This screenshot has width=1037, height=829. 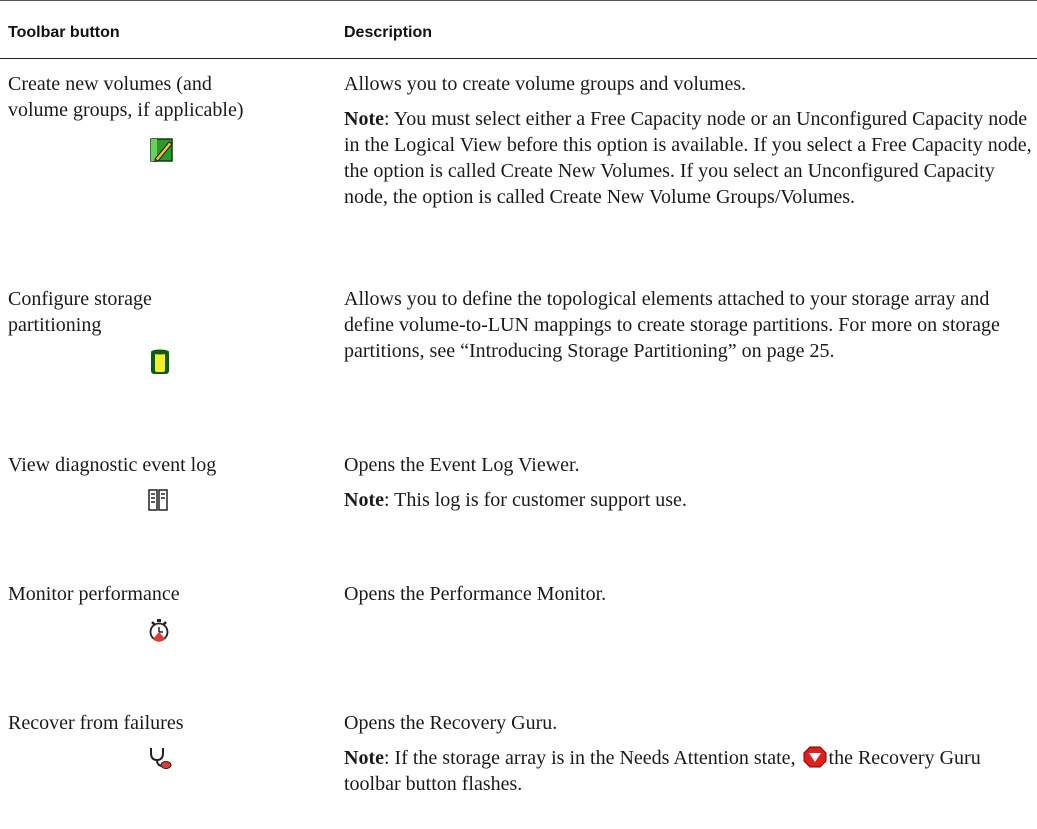 What do you see at coordinates (64, 32) in the screenshot?
I see `header-toolbar-button: Toolbar button` at bounding box center [64, 32].